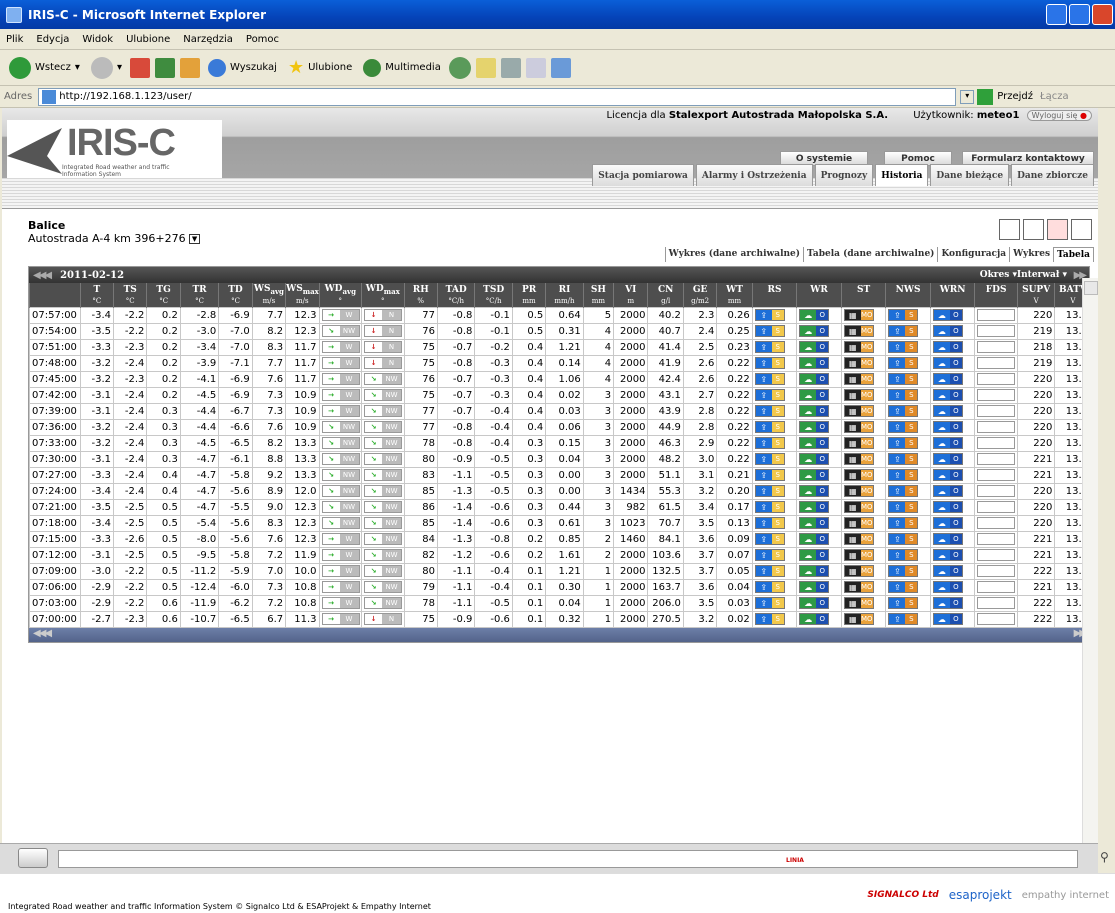 Image resolution: width=1115 pixels, height=913 pixels. I want to click on col-header: RI, so click(564, 289).